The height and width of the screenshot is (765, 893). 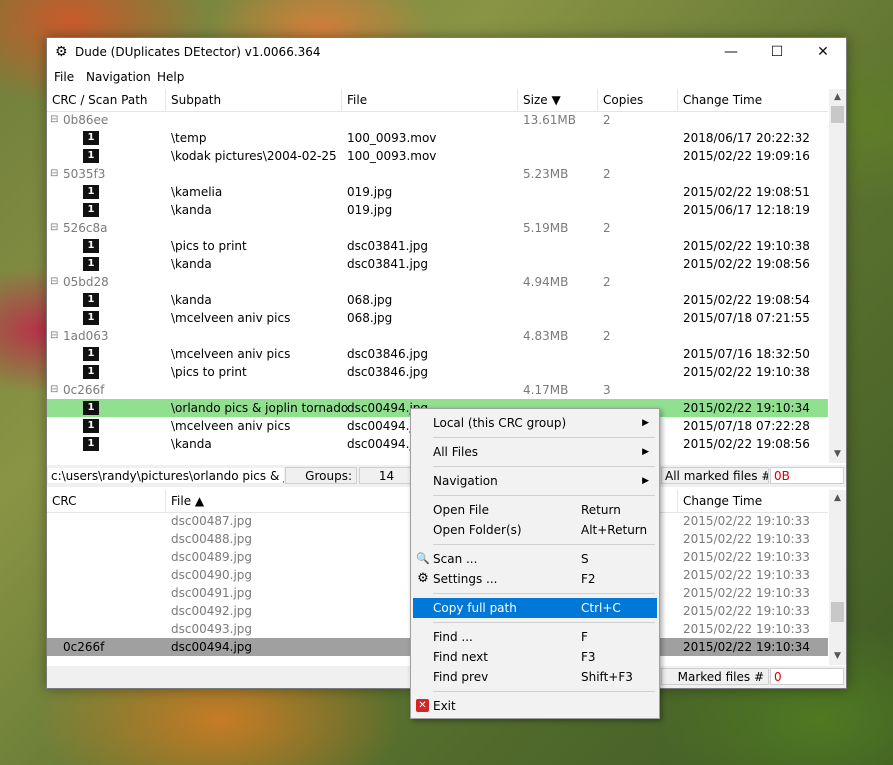 I want to click on close-button: ✕, so click(x=823, y=52).